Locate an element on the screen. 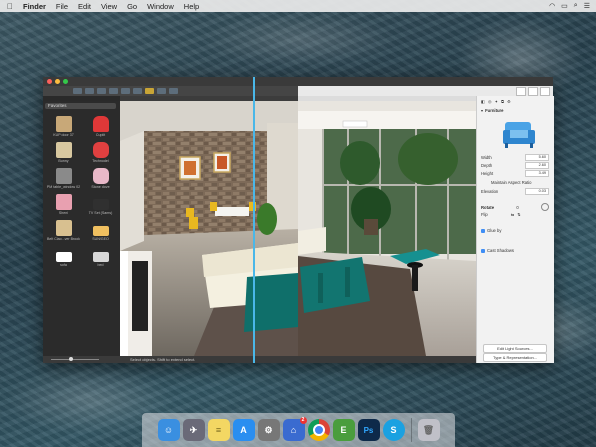  cabinet-icon is located at coordinates (63, 228).